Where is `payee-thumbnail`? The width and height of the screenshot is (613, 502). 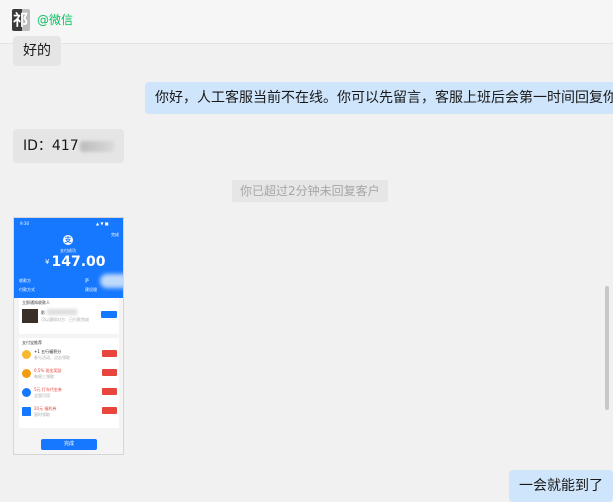 payee-thumbnail is located at coordinates (30, 316).